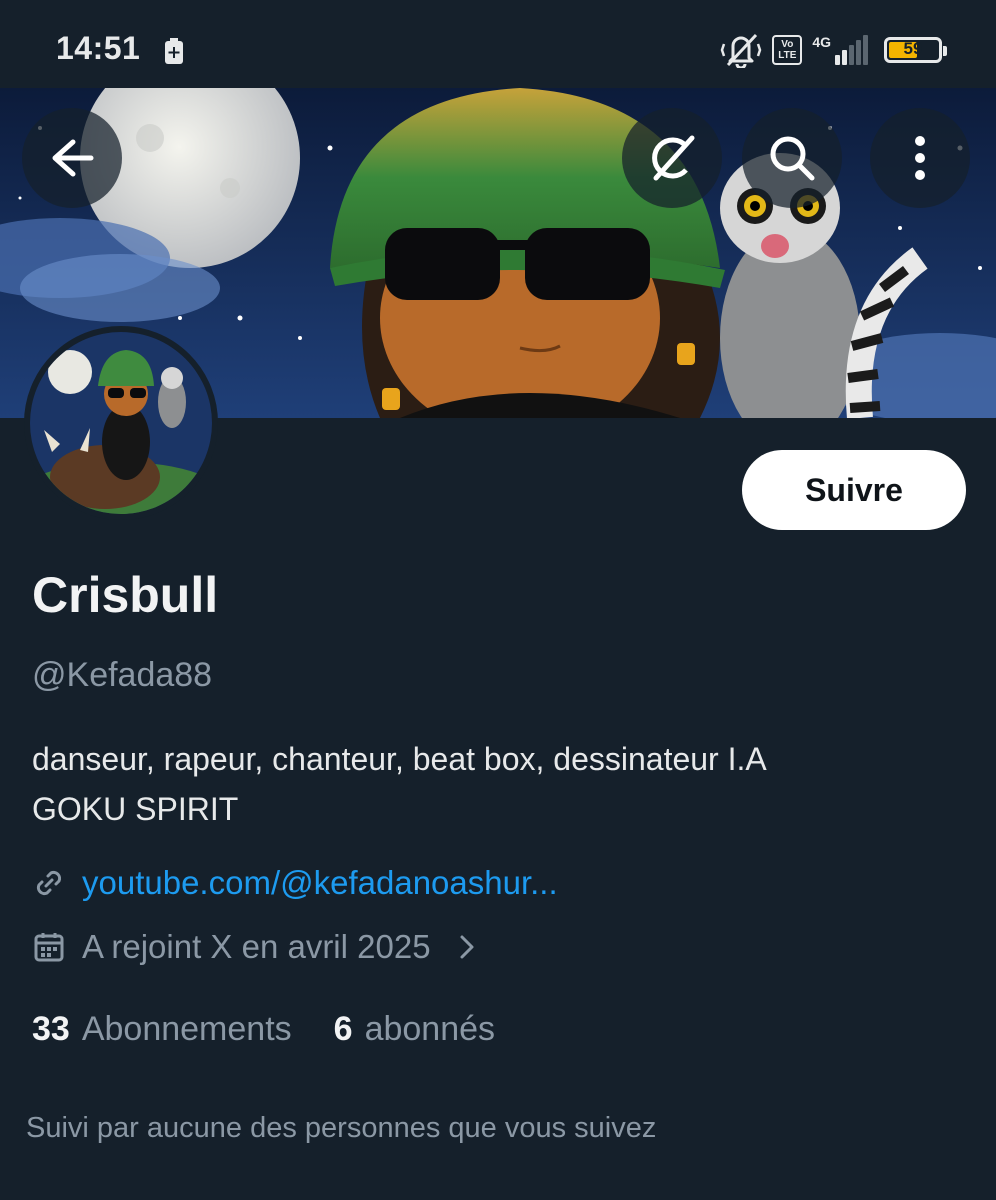  I want to click on joined-row: A rejoint X en avril 2025, so click(255, 947).